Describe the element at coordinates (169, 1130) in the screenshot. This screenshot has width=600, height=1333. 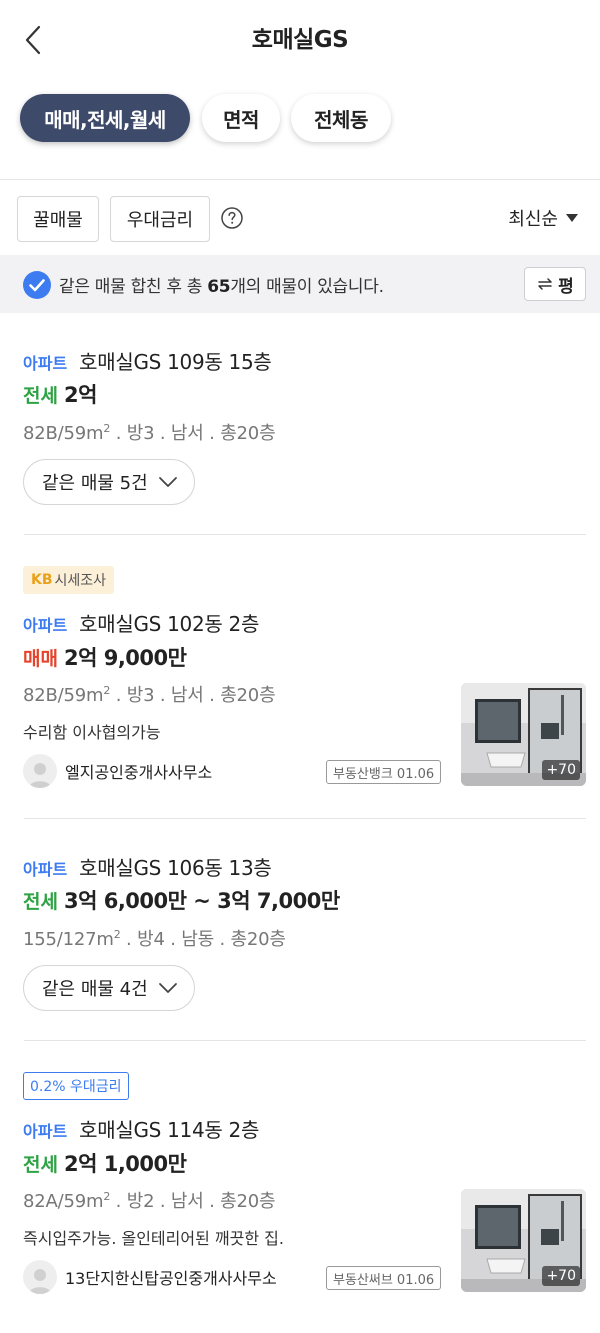
I see `complex-name: 호매실GS 114동 2층` at that location.